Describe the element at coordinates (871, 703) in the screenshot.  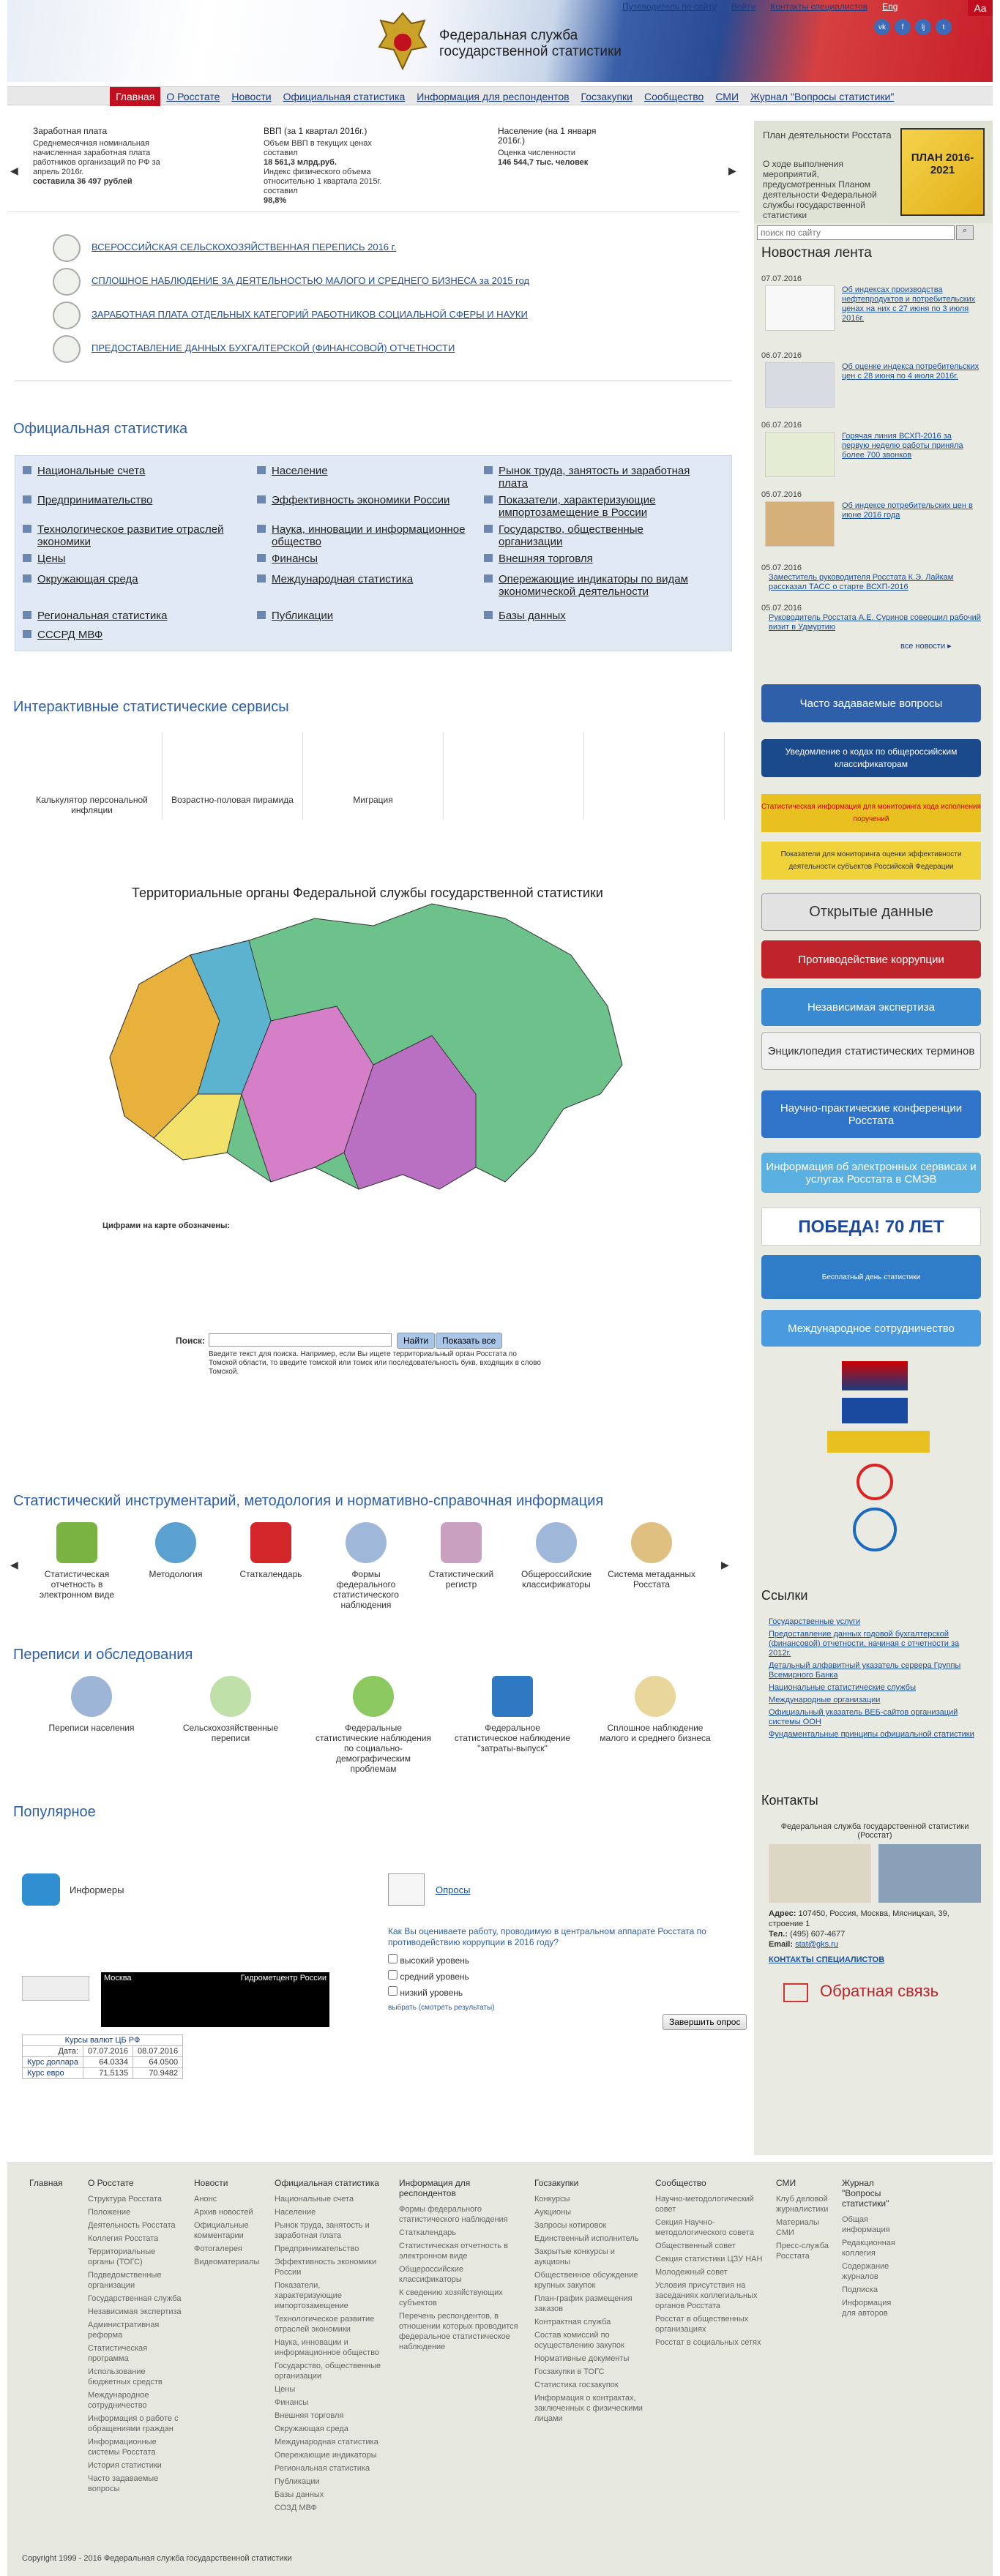
I see `faq-banner: Часто задаваемые вопросы` at that location.